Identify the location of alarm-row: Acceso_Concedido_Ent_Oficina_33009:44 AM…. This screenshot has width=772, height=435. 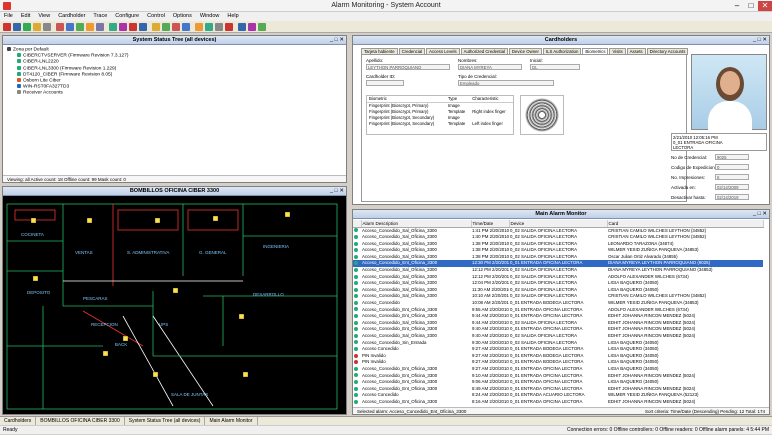
(558, 316).